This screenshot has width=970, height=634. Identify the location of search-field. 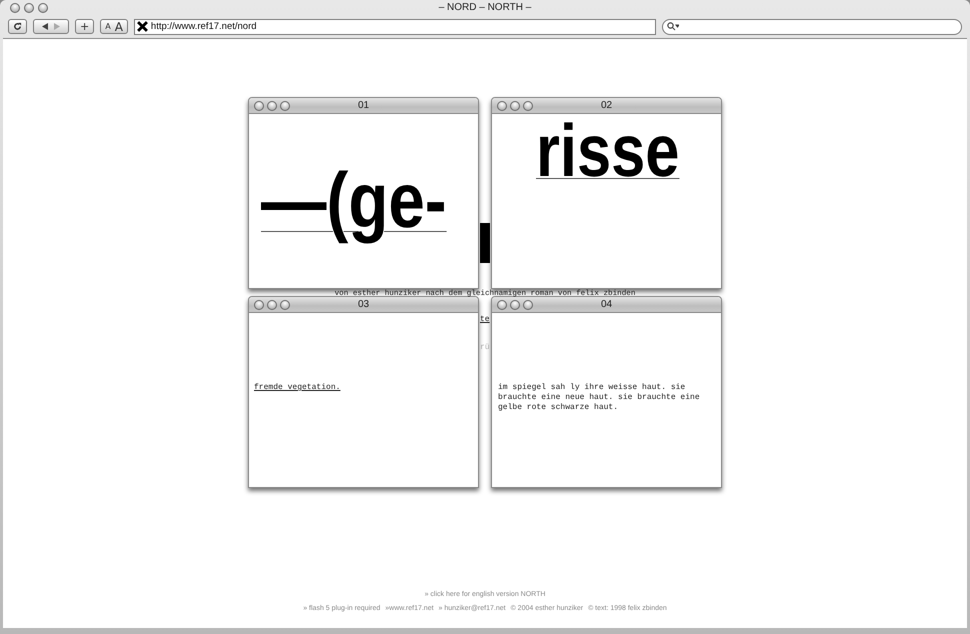
(812, 26).